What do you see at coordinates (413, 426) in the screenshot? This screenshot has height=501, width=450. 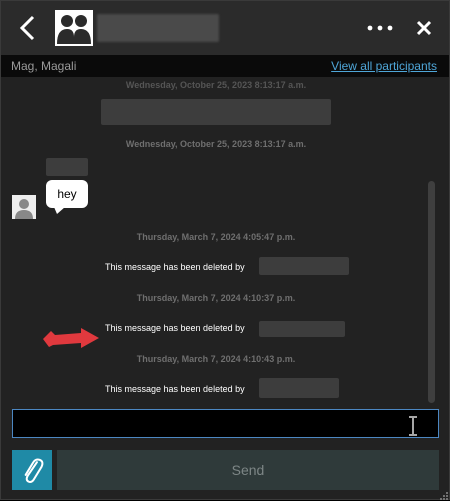 I see `text-cursor-icon` at bounding box center [413, 426].